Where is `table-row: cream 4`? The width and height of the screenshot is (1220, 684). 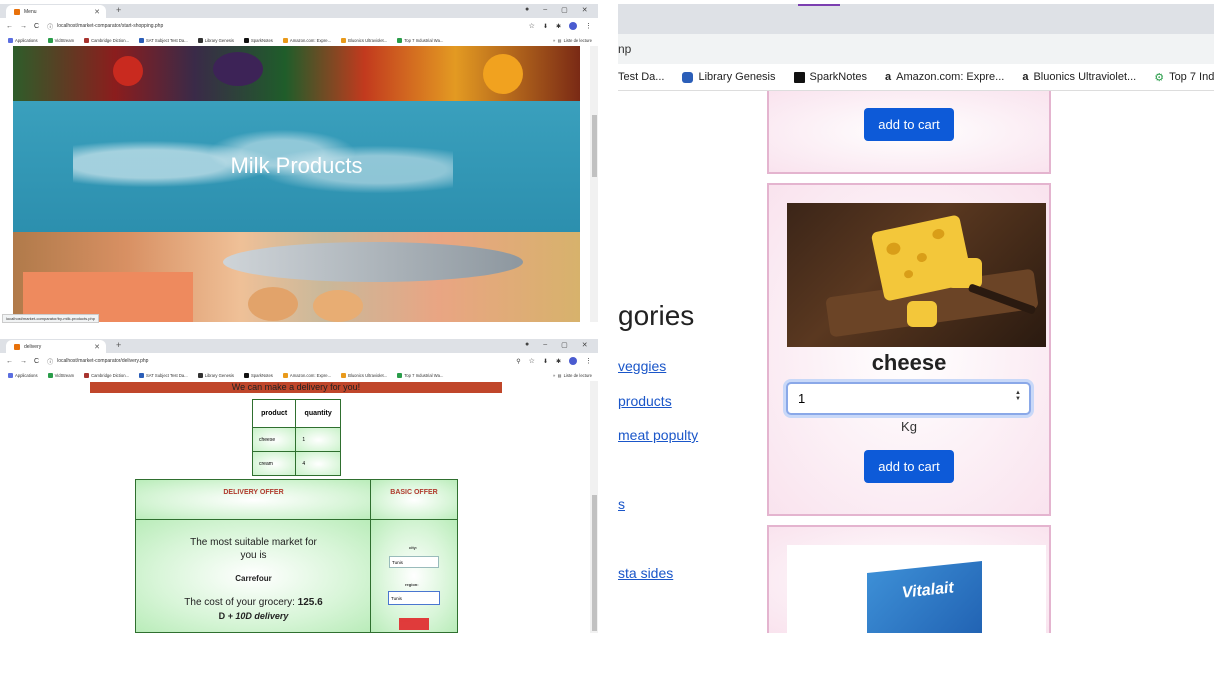 table-row: cream 4 is located at coordinates (296, 463).